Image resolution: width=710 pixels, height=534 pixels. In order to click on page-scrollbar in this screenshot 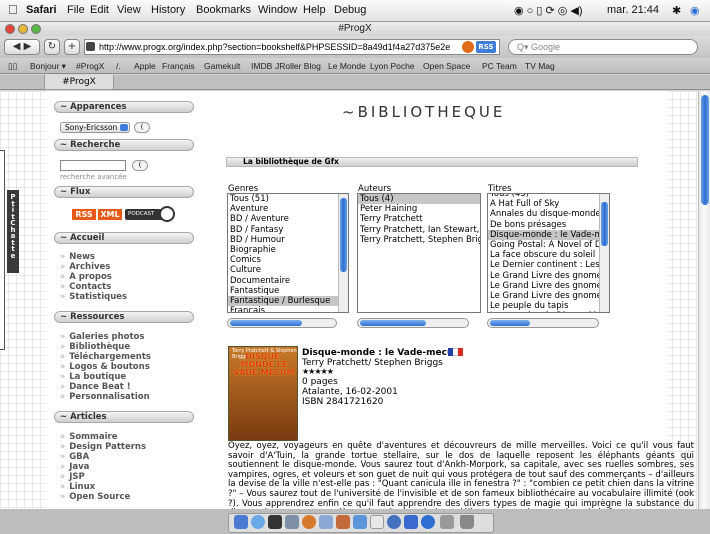, I will do `click(704, 300)`.